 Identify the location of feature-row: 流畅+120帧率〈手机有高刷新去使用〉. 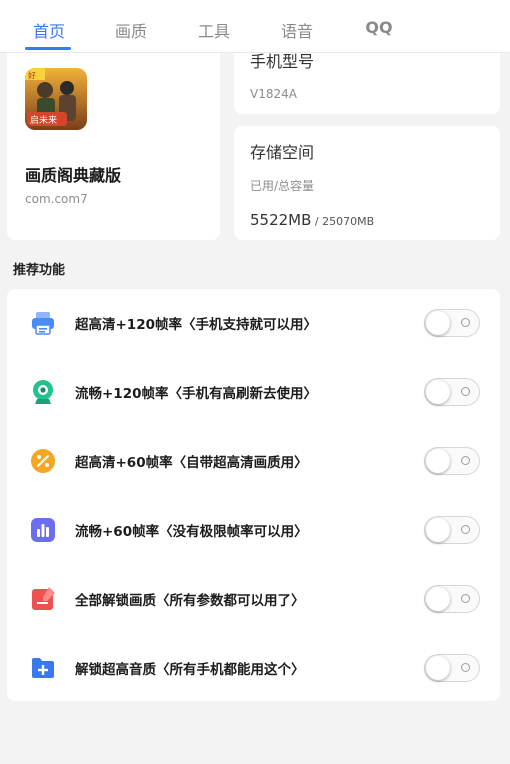
(253, 392).